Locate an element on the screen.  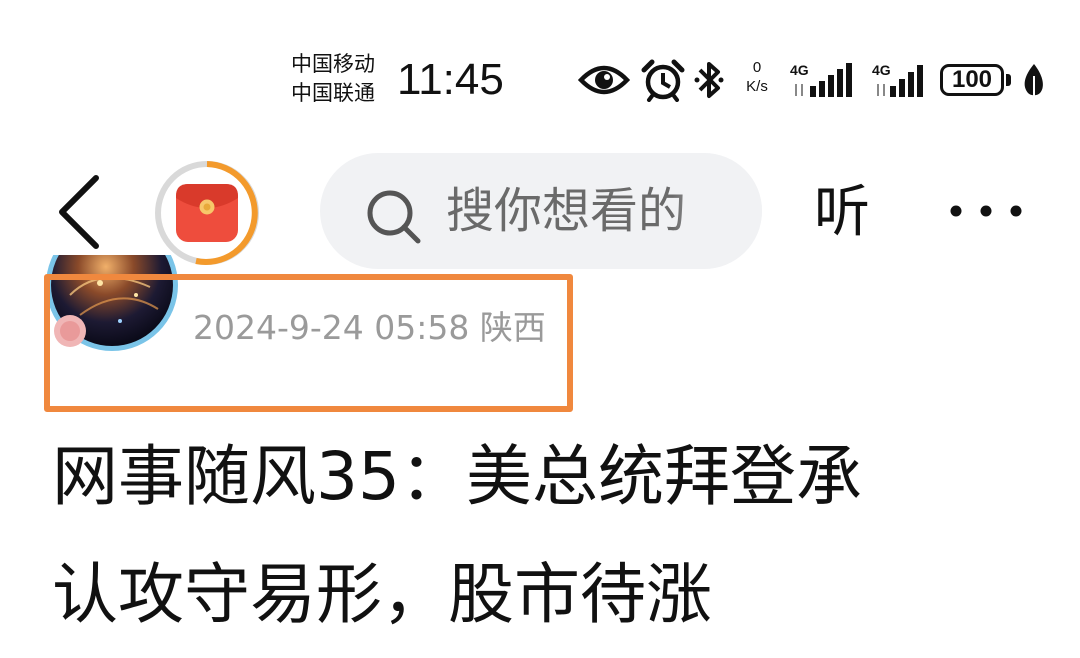
search-icon is located at coordinates (394, 217).